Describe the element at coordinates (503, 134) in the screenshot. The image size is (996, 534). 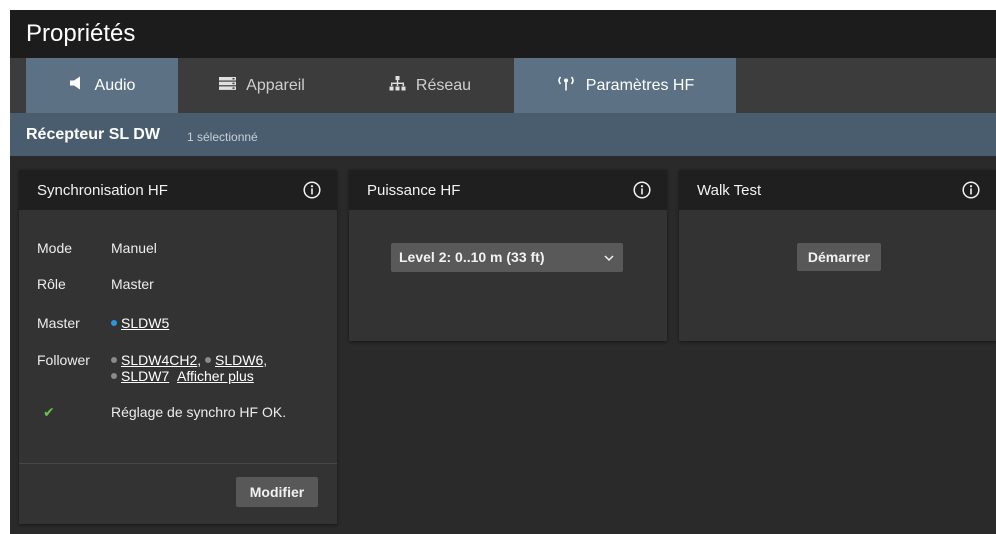
I see `device-header: Récepteur SL DW 1 sélectionné` at that location.